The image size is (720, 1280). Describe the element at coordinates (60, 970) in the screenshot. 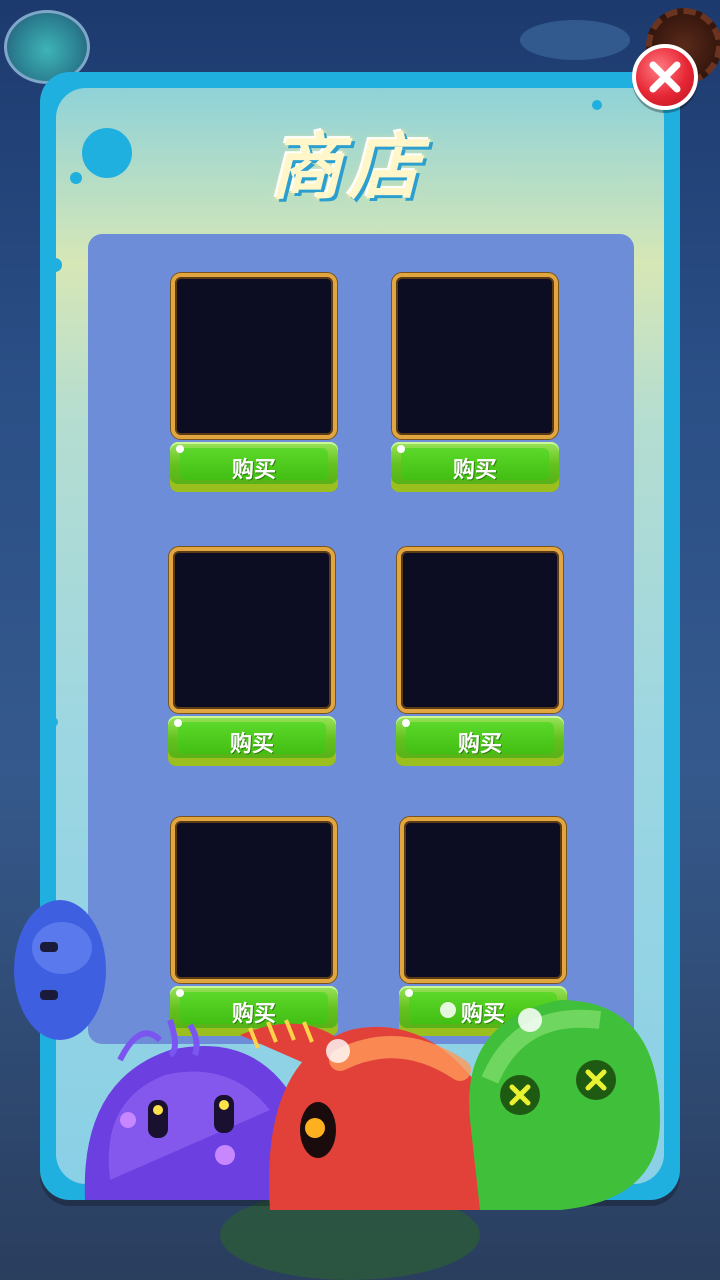

I see `blue-slime-icon` at that location.